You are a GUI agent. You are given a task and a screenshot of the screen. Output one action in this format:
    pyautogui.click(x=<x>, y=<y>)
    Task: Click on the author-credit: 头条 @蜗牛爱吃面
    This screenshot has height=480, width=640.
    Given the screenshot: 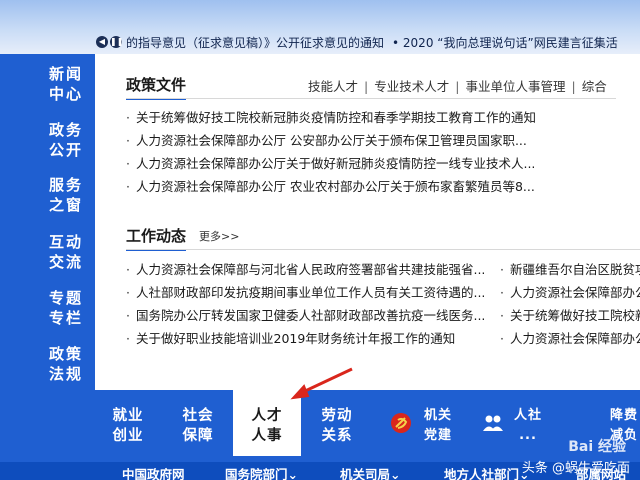 What is the action you would take?
    pyautogui.click(x=575, y=468)
    